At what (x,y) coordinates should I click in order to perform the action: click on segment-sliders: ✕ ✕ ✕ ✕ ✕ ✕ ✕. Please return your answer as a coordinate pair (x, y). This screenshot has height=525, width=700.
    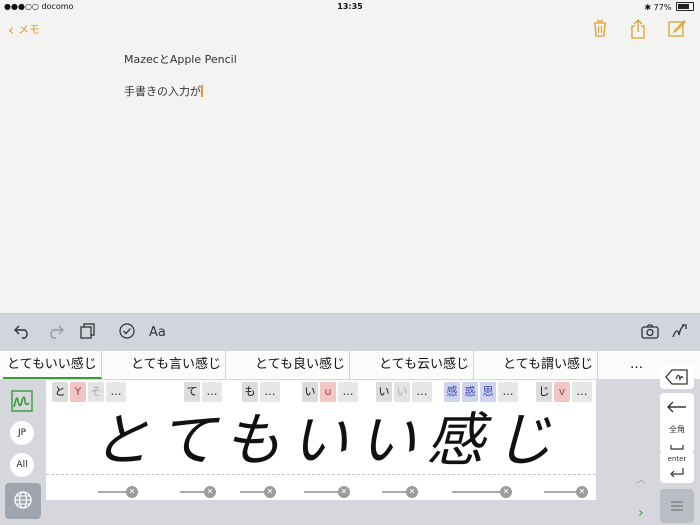
    Looking at the image, I should click on (326, 492).